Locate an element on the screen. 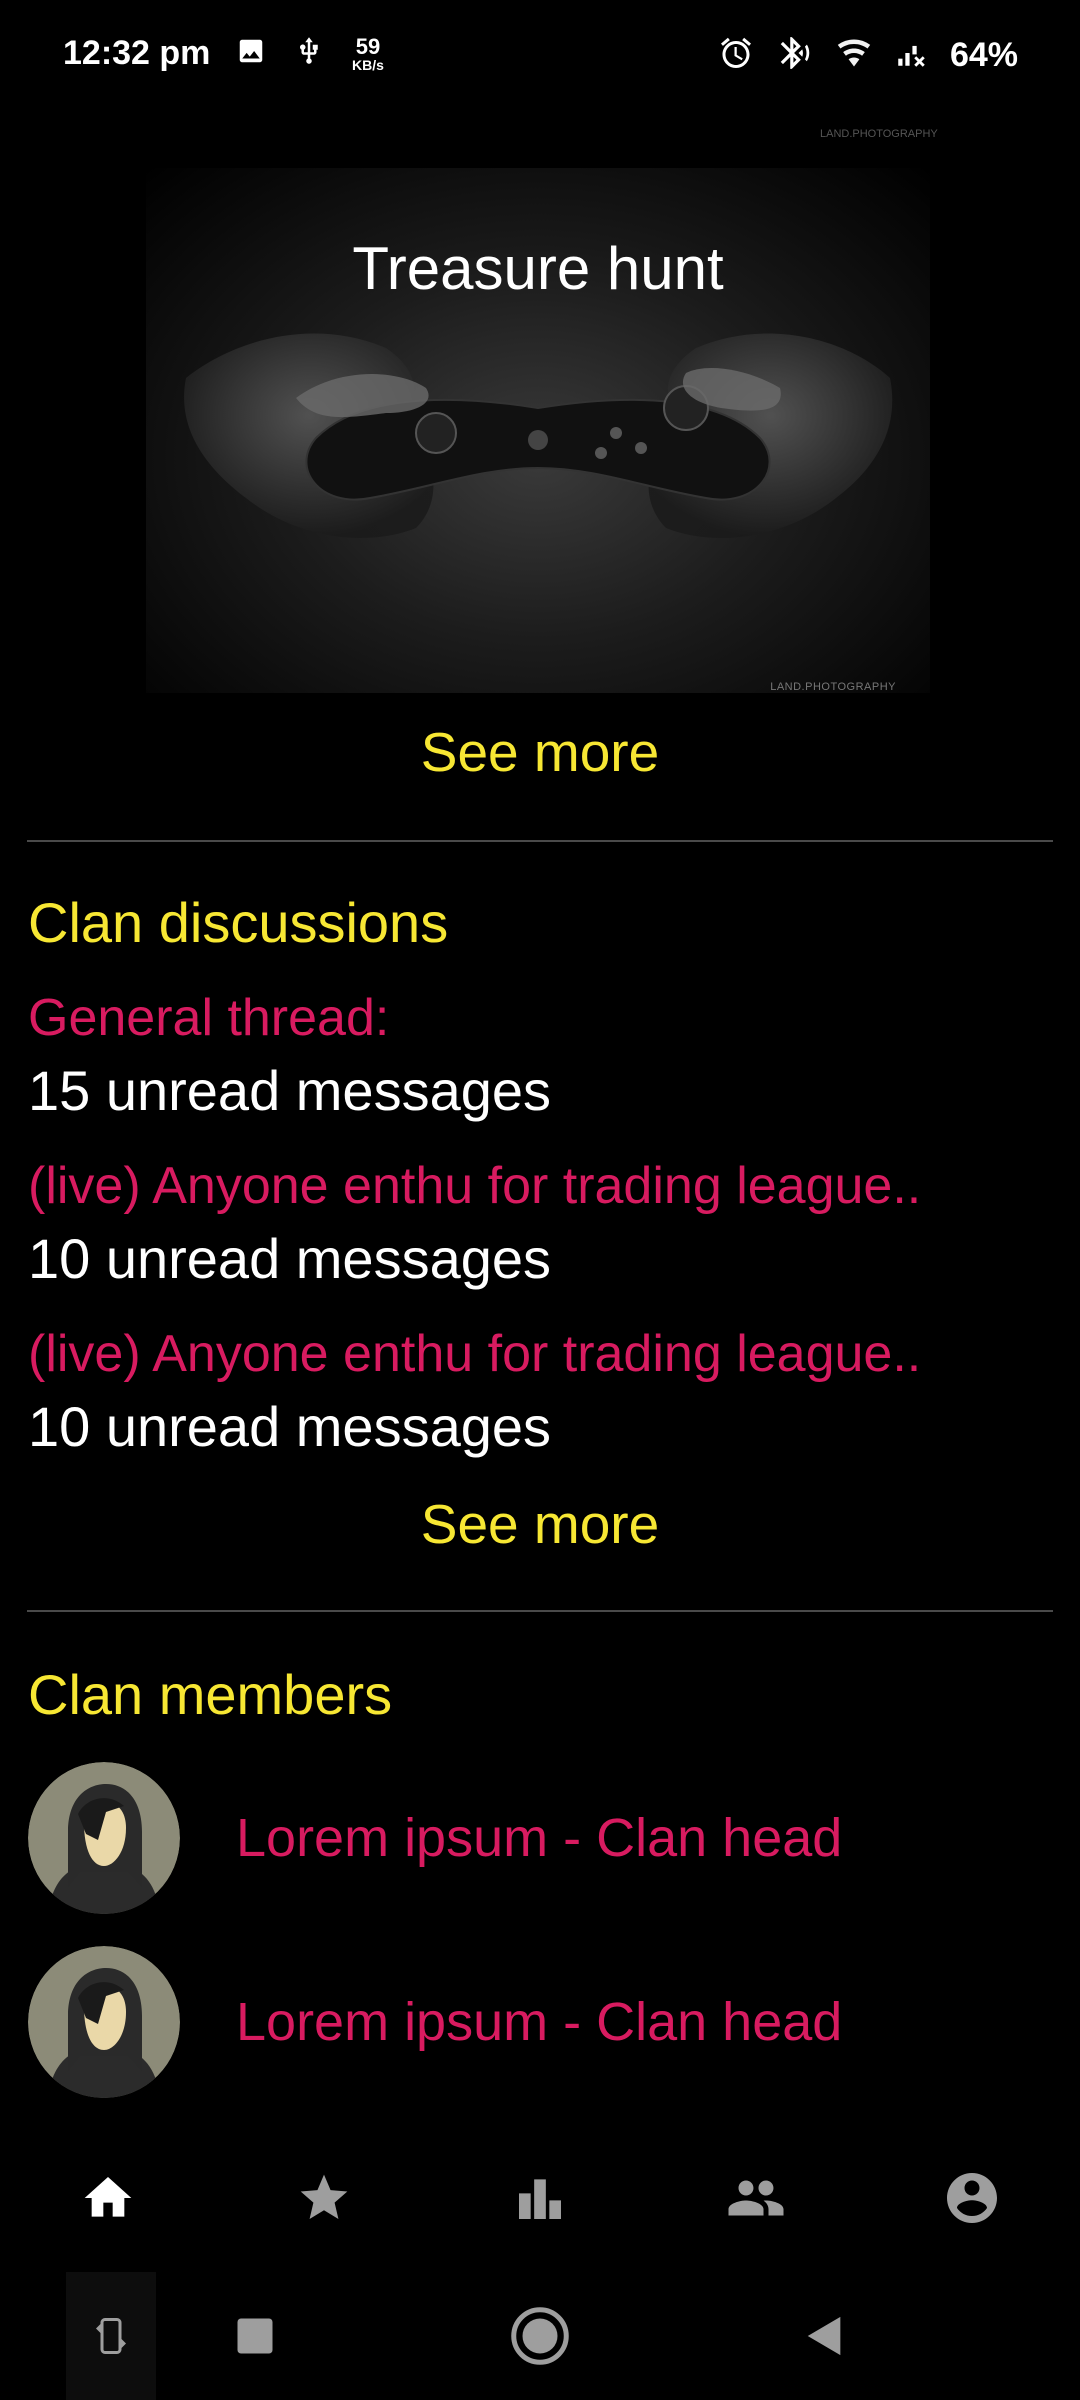 This screenshot has width=1080, height=2400. status-right-icons: 64% is located at coordinates (868, 55).